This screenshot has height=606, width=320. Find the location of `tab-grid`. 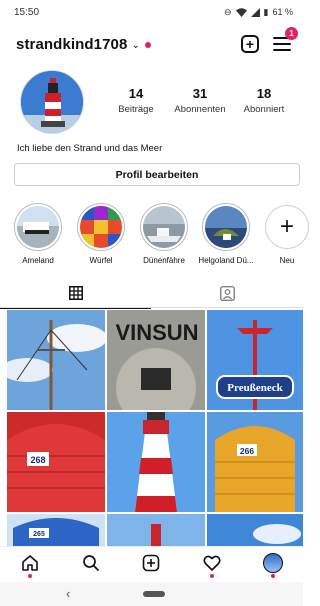

tab-grid is located at coordinates (75, 293).